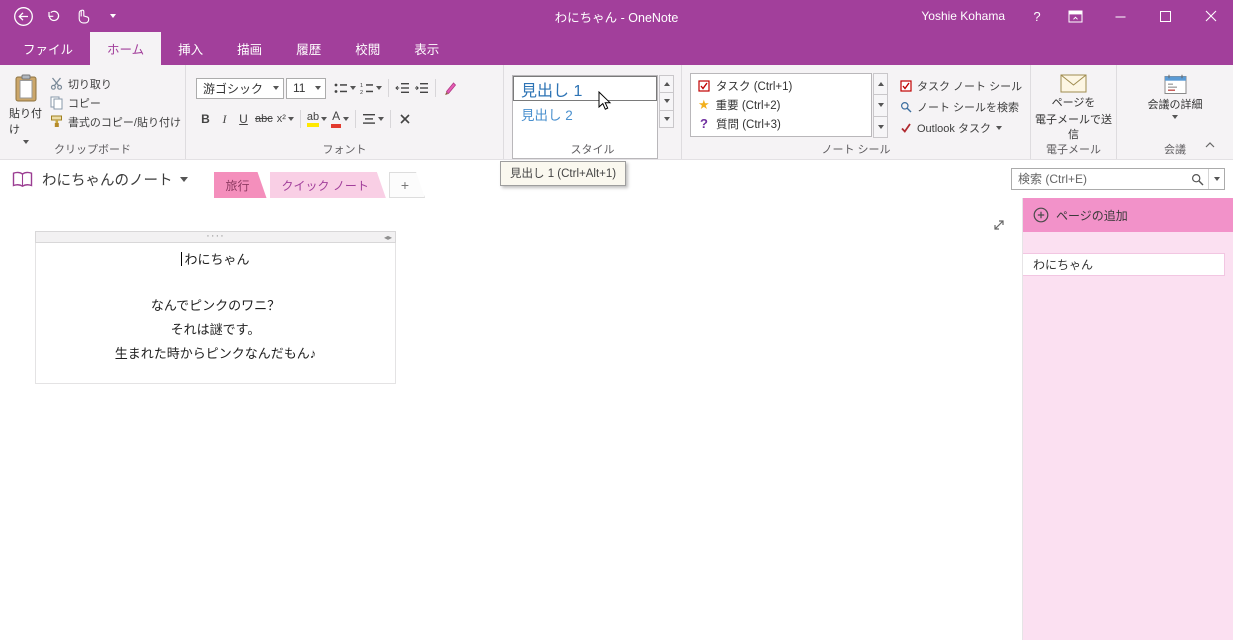 This screenshot has width=1233, height=640. I want to click on note-move-handle: ···· ◂▸, so click(215, 237).